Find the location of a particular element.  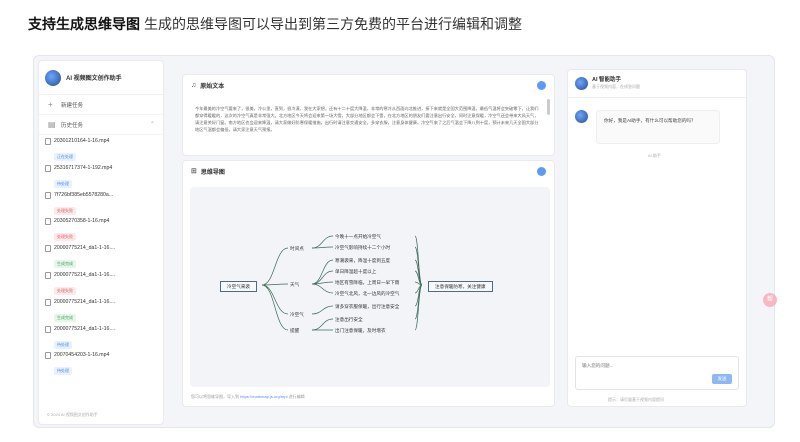

app-title: AI 视频图文创作助手 is located at coordinates (94, 79).